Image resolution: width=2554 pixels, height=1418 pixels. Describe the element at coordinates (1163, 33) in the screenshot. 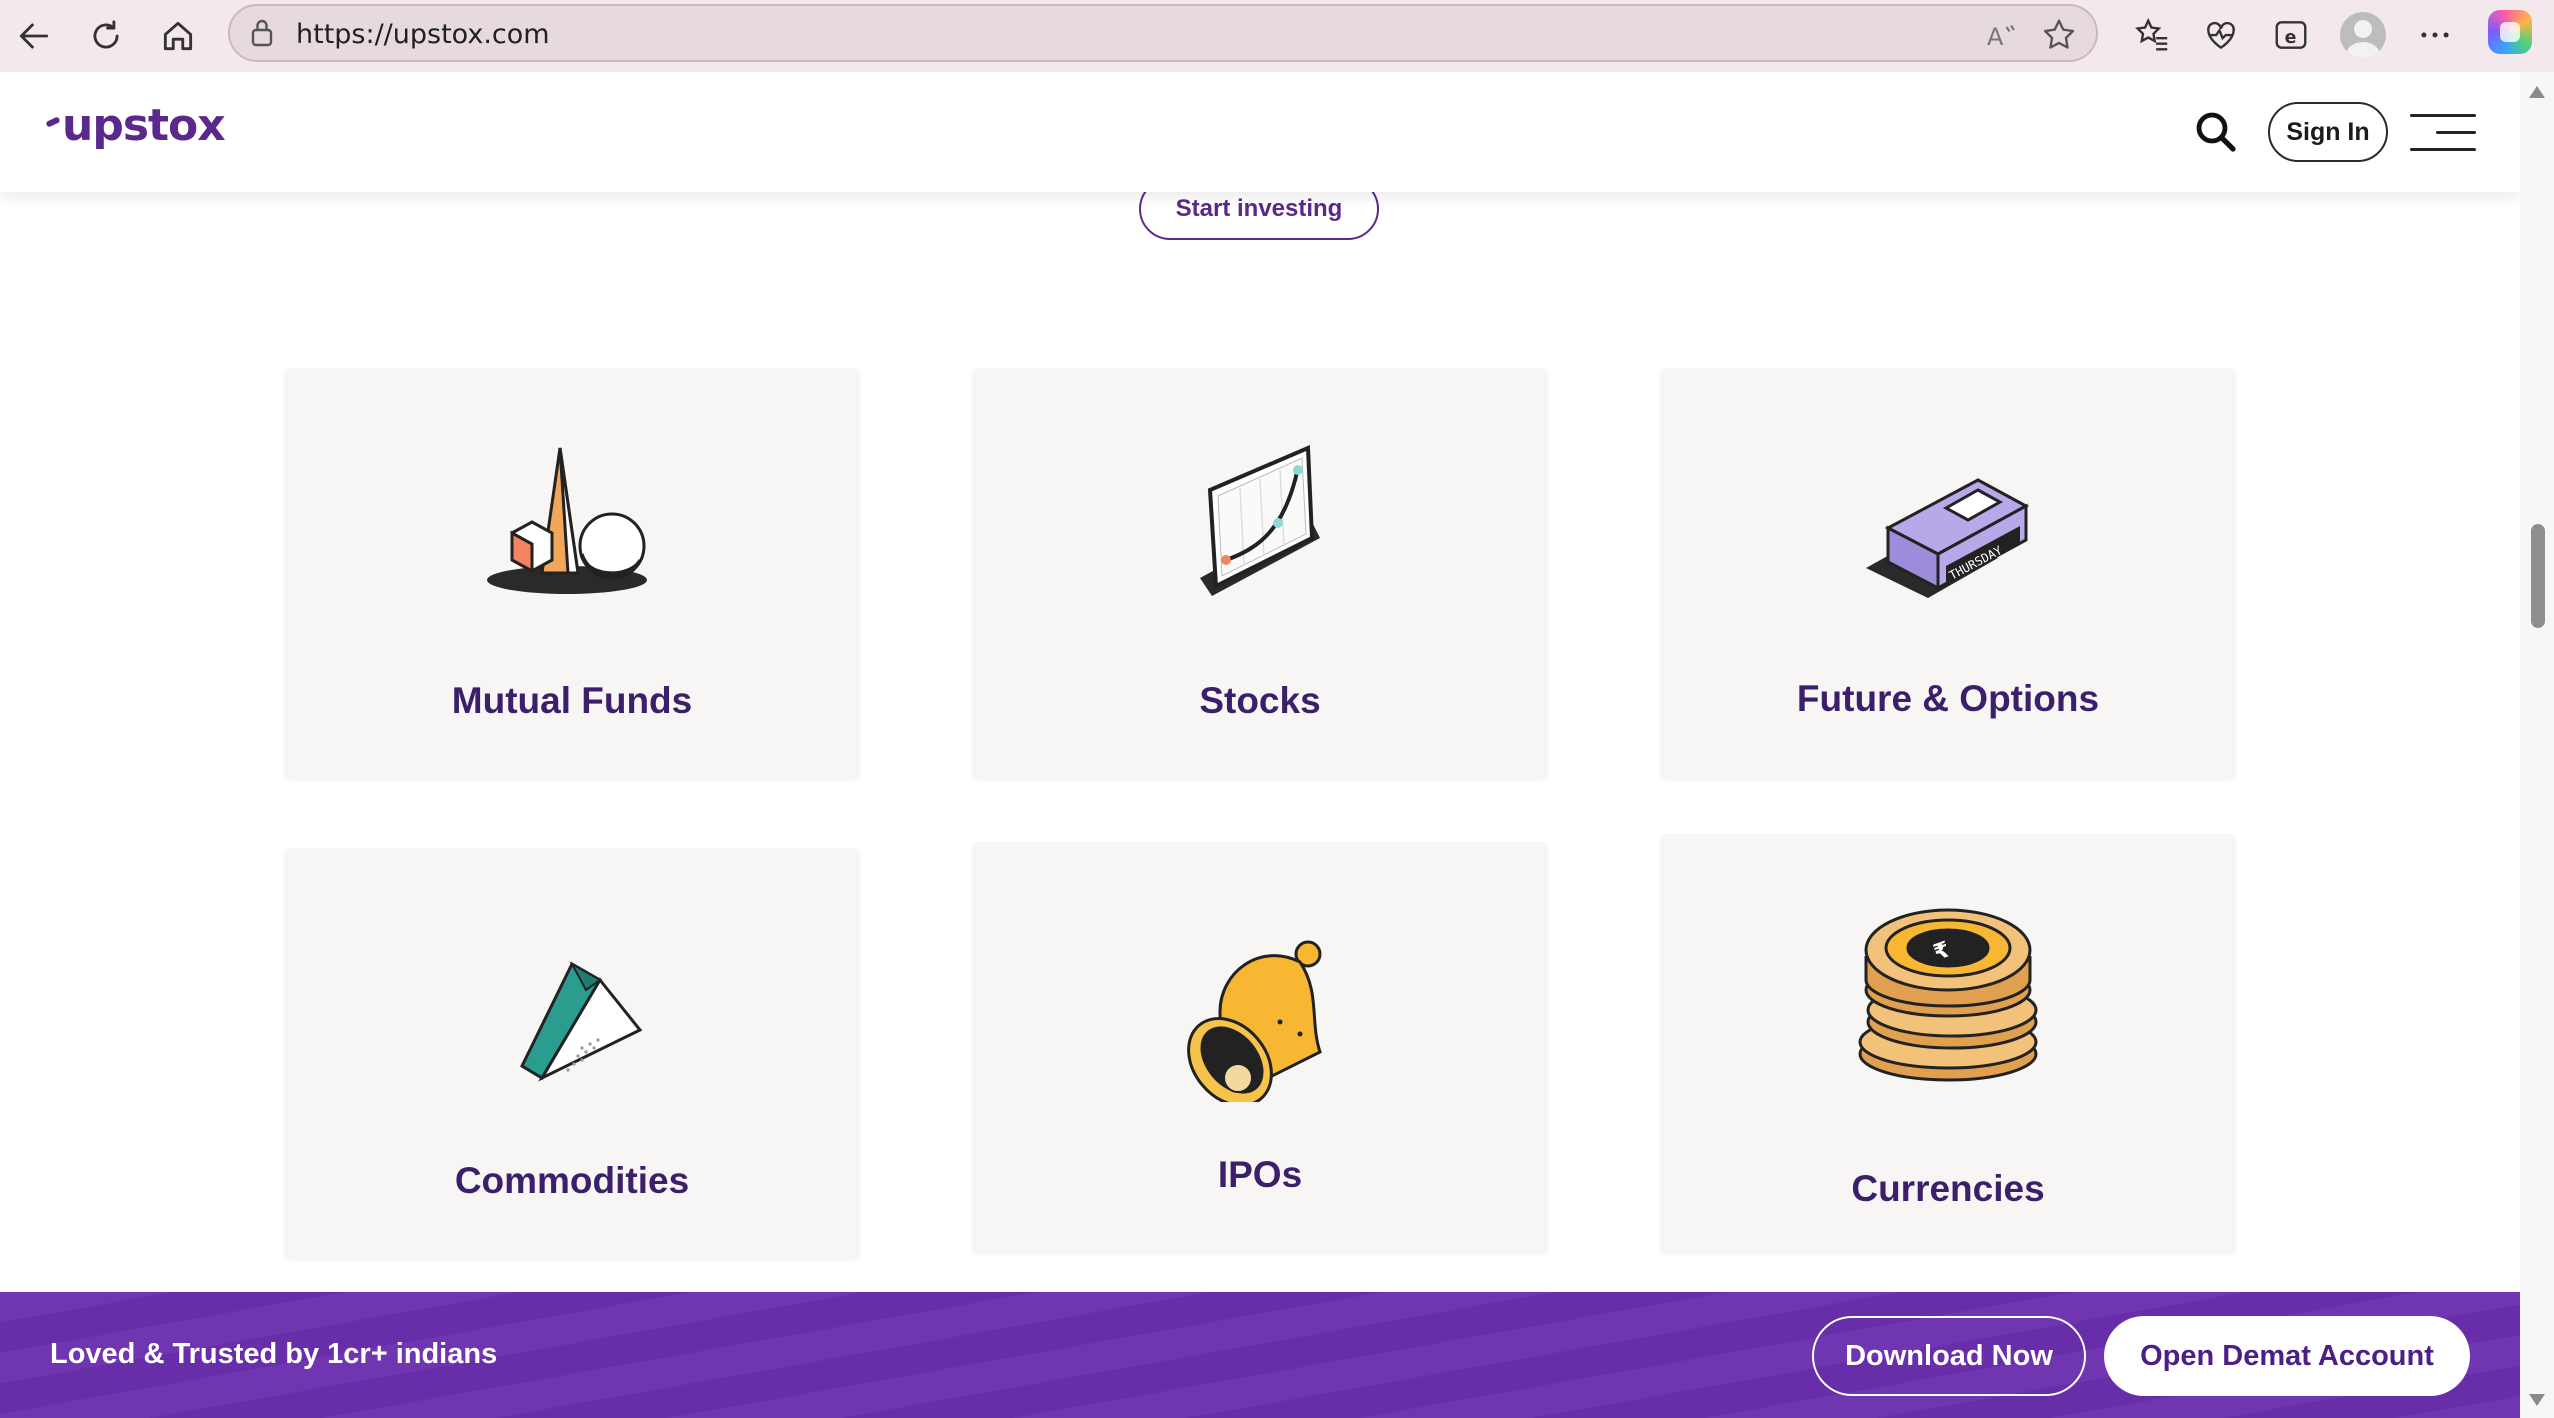

I see `address-bar: https://upstox.com A` at that location.